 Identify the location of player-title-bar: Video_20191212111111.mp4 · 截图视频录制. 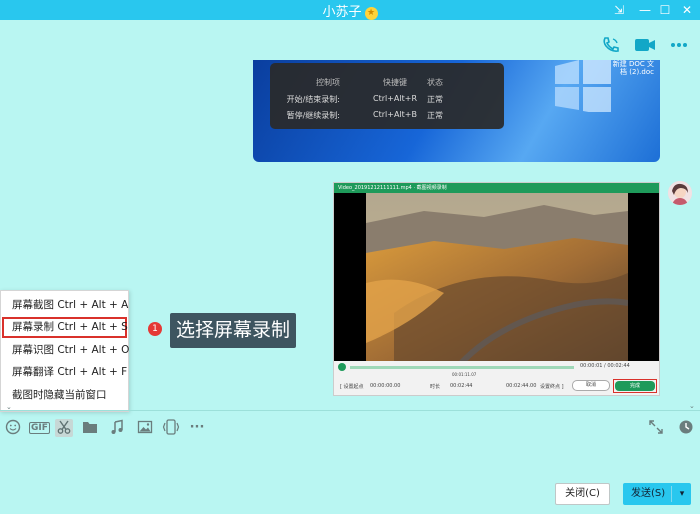
(496, 188).